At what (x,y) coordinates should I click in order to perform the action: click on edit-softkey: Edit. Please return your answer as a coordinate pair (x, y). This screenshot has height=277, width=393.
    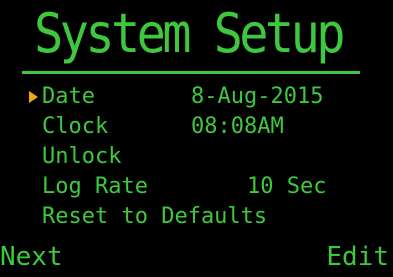
    Looking at the image, I should click on (357, 257).